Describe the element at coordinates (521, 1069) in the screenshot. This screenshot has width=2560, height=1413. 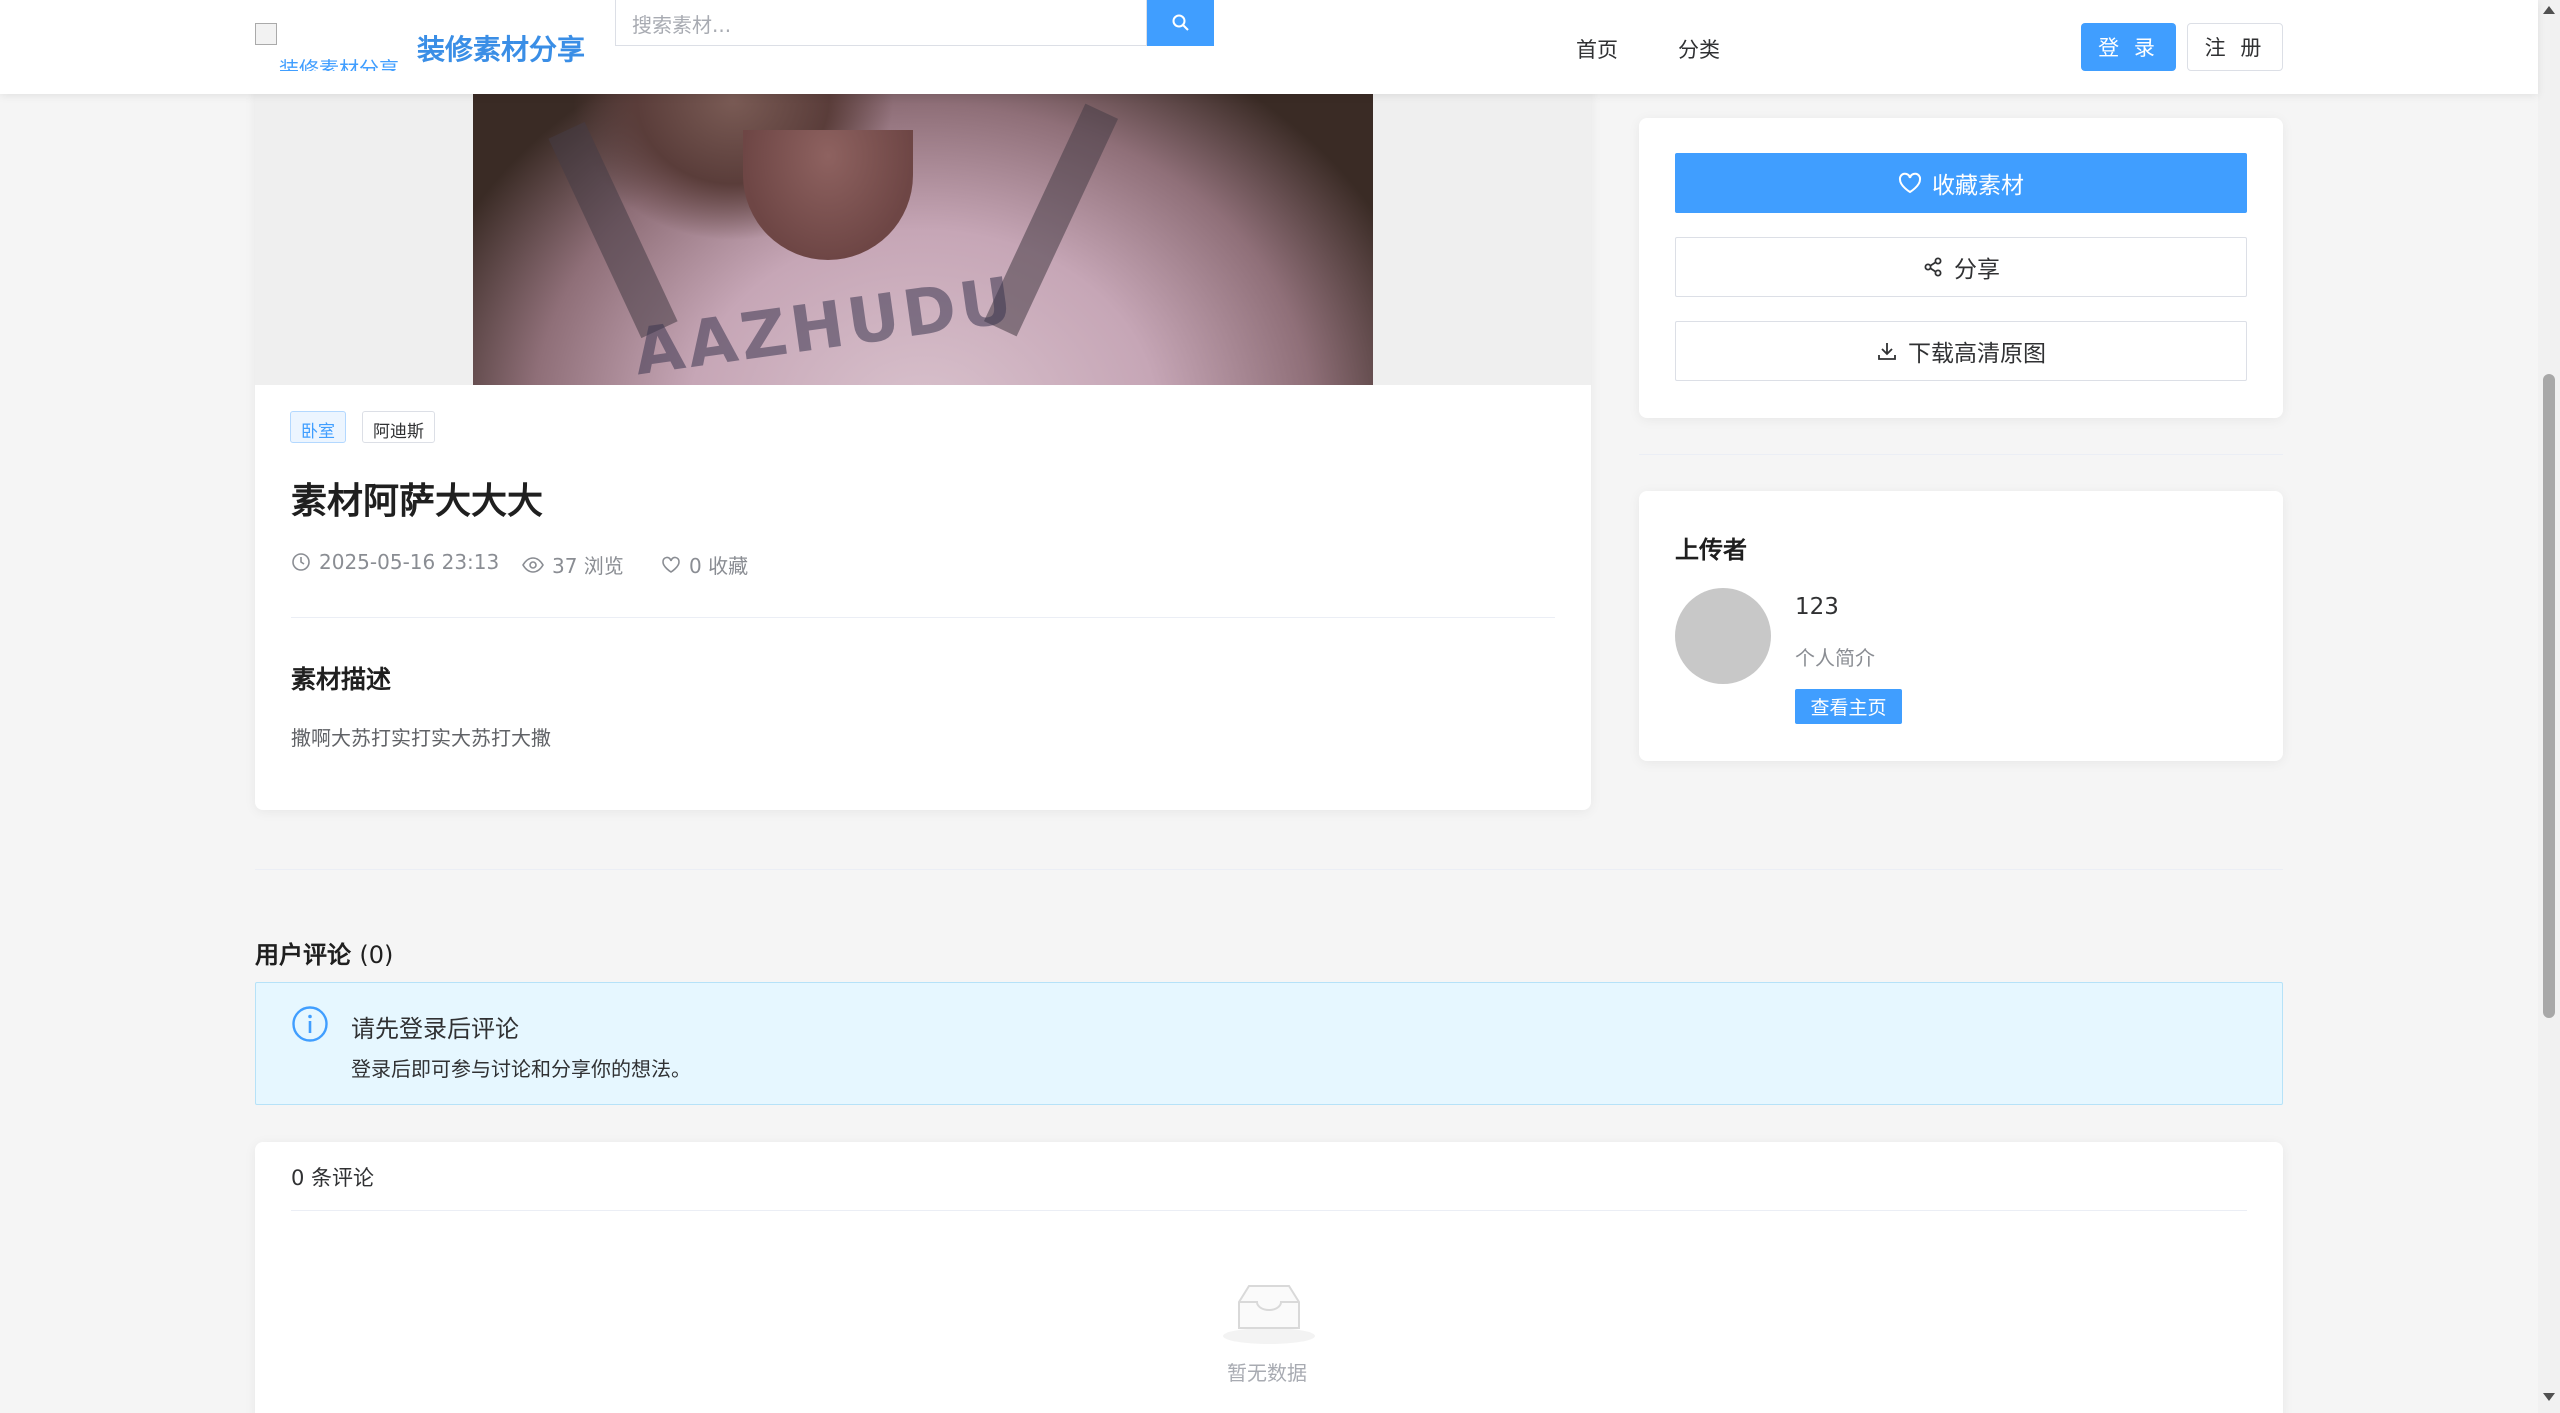
I see `alert-description: 登录后即可参与讨论和分享你的想法。` at that location.